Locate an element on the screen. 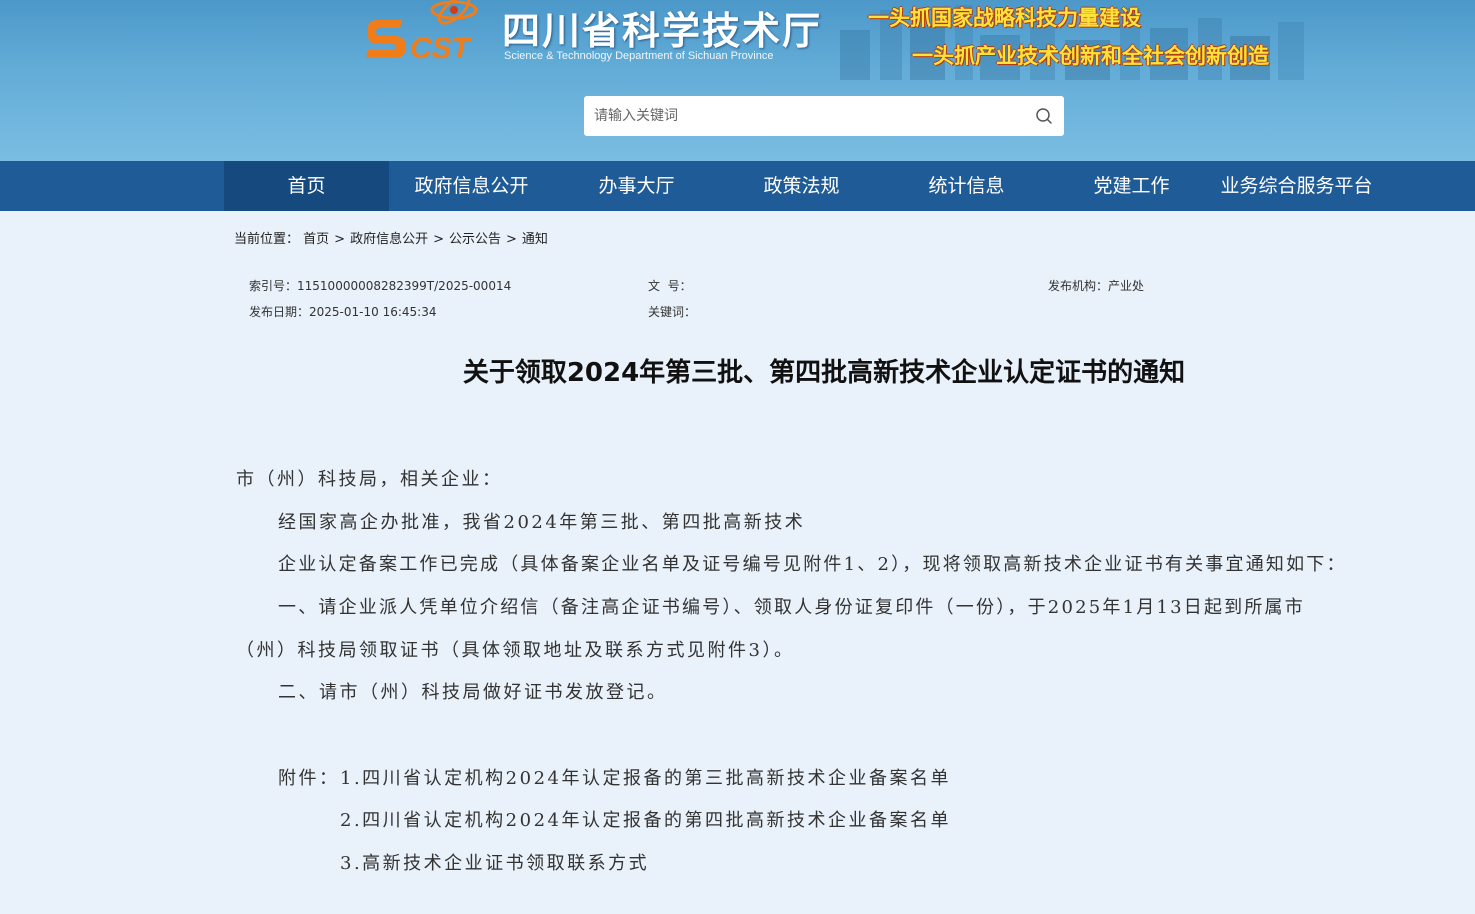 The image size is (1475, 914). meta-index: 索引号：11510000008282399T/2025-00014 is located at coordinates (380, 285).